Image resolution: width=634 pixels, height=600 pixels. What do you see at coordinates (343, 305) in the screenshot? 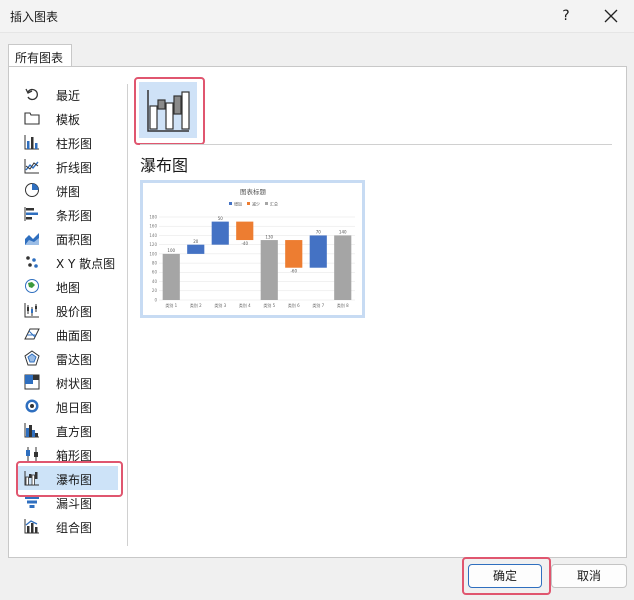
I see `x-tick-label: 类别 8` at bounding box center [343, 305].